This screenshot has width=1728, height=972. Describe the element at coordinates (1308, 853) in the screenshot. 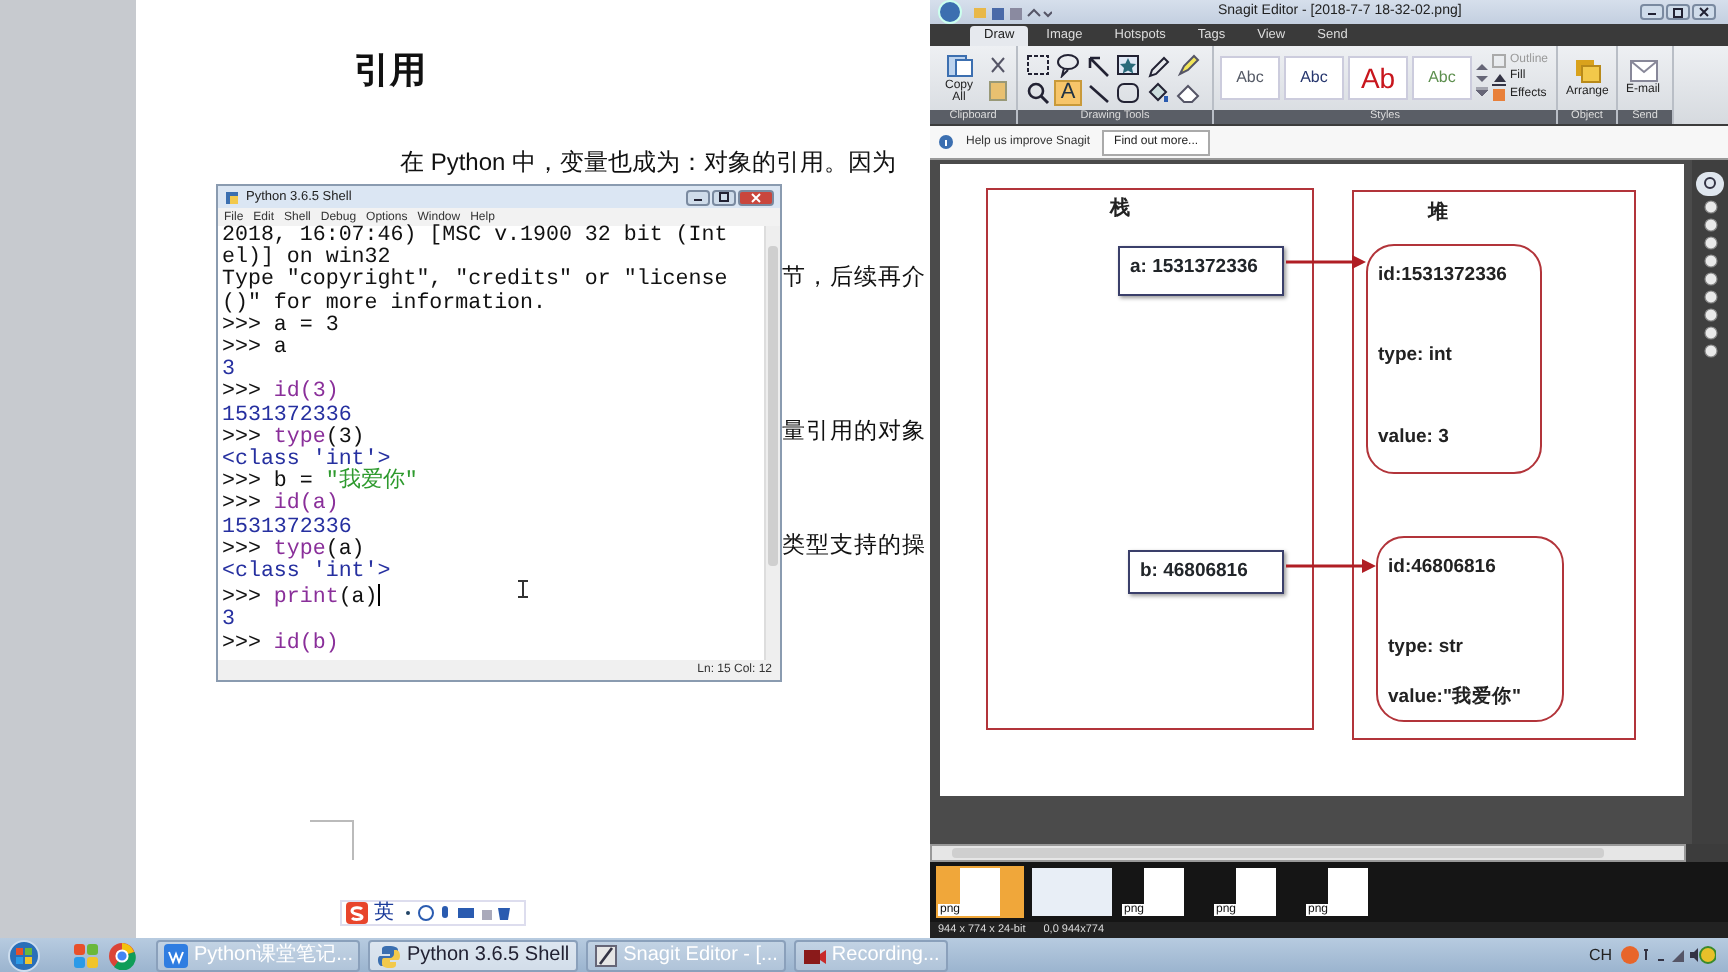

I see `horizontal-scrollbar` at that location.